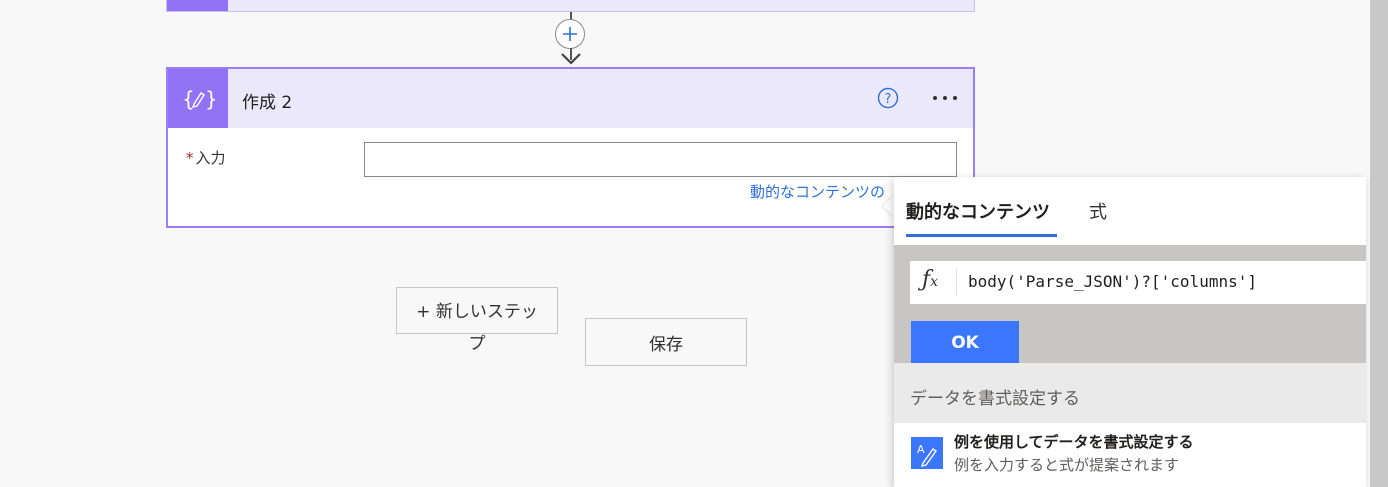  I want to click on new-step-label-line1: + 新しいステッ, so click(477, 312).